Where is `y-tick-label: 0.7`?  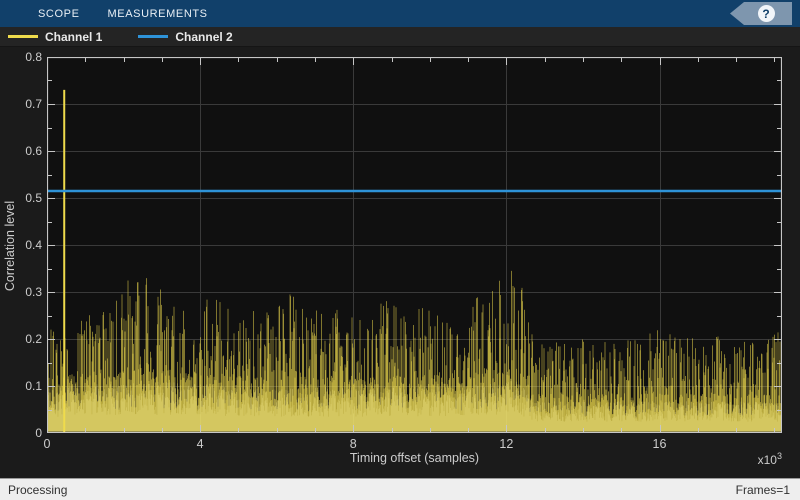 y-tick-label: 0.7 is located at coordinates (33, 104).